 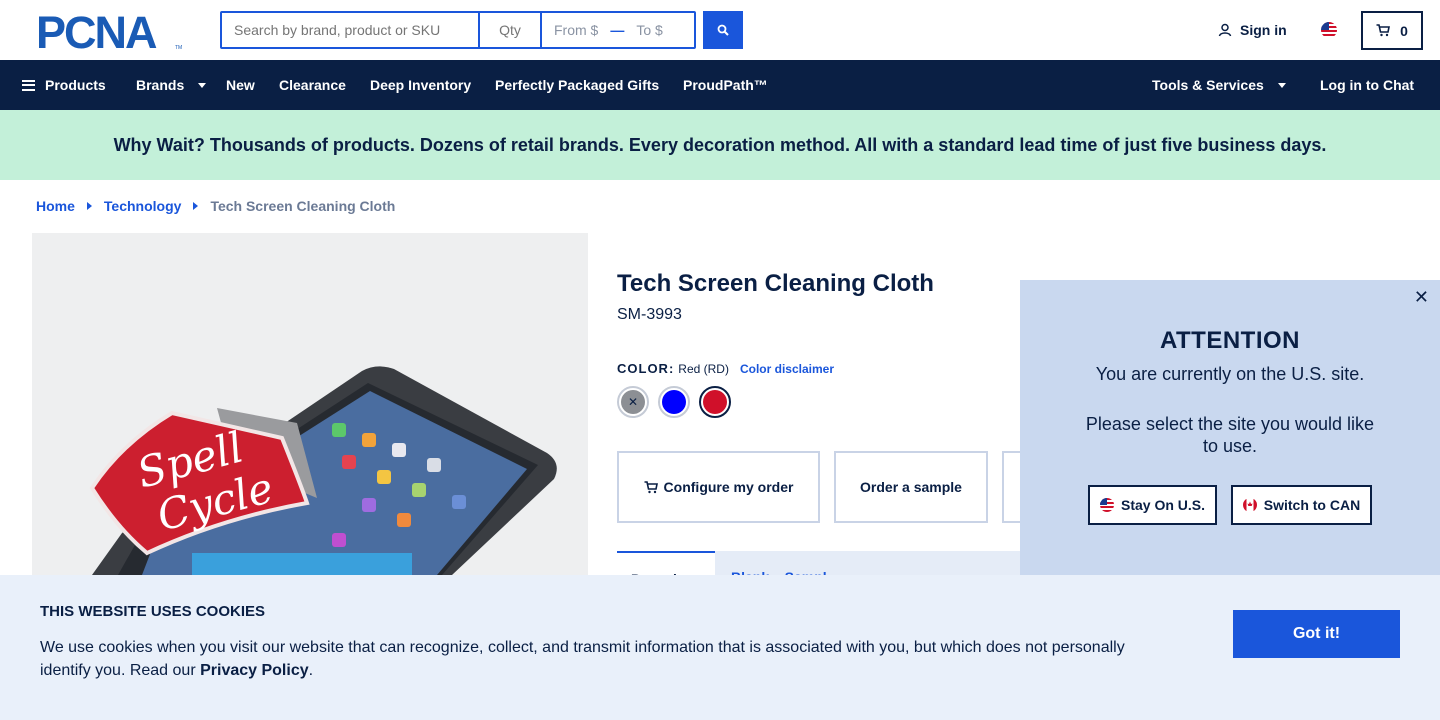 I want to click on color-label: COLOR:, so click(x=646, y=368).